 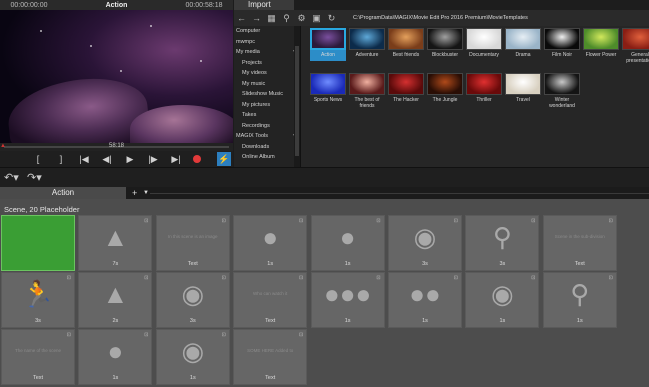 I want to click on next-frame-button: |▶, so click(x=153, y=159).